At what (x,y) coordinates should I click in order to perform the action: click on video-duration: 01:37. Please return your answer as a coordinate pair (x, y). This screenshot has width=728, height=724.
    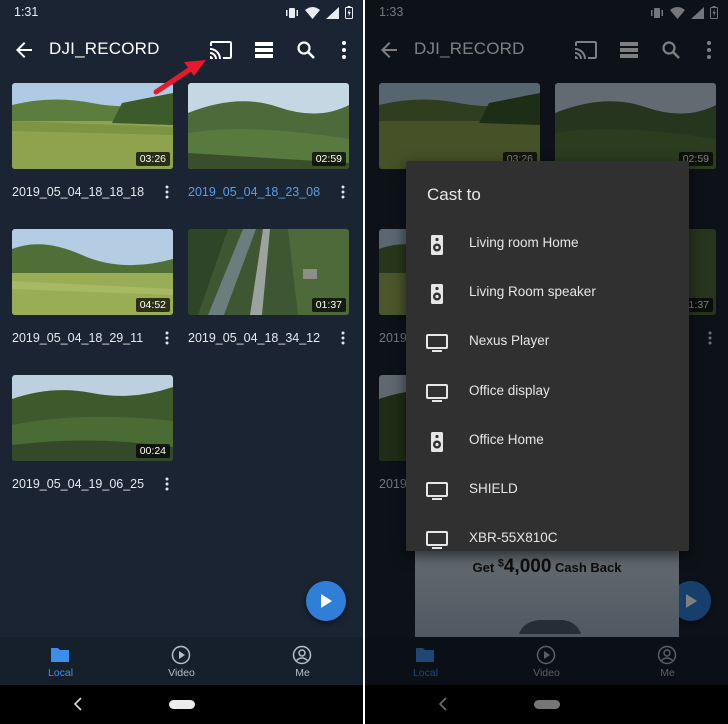
    Looking at the image, I should click on (328, 305).